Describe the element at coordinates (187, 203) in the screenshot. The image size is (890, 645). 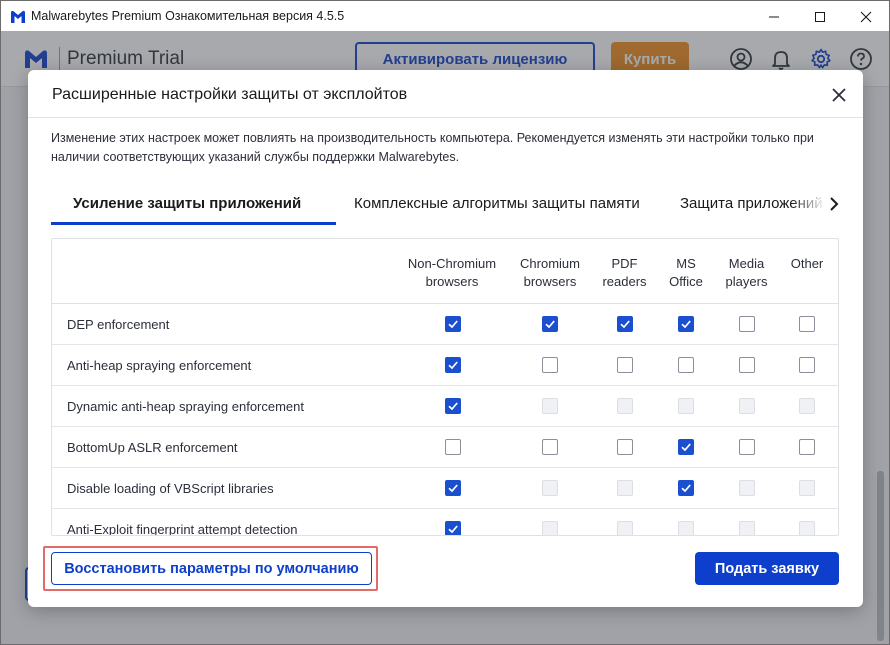
I see `tab-application-hardening: Усиление защиты приложений` at that location.